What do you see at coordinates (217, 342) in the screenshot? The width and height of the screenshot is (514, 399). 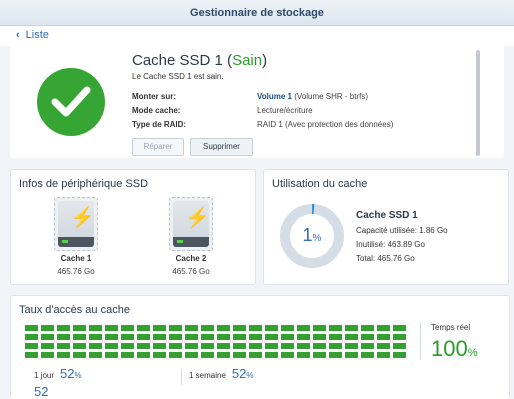 I see `access-level-grid` at bounding box center [217, 342].